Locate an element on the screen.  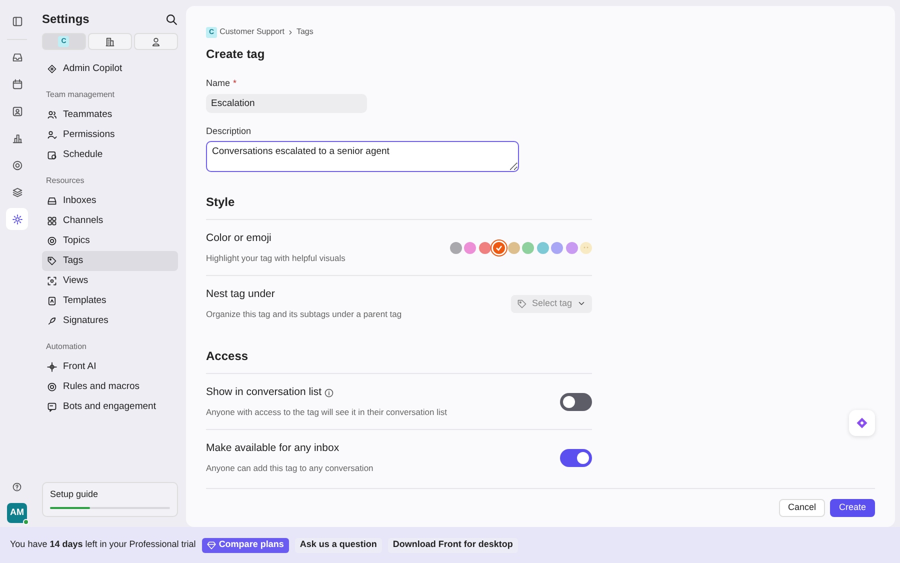
required-mark: * is located at coordinates (235, 83).